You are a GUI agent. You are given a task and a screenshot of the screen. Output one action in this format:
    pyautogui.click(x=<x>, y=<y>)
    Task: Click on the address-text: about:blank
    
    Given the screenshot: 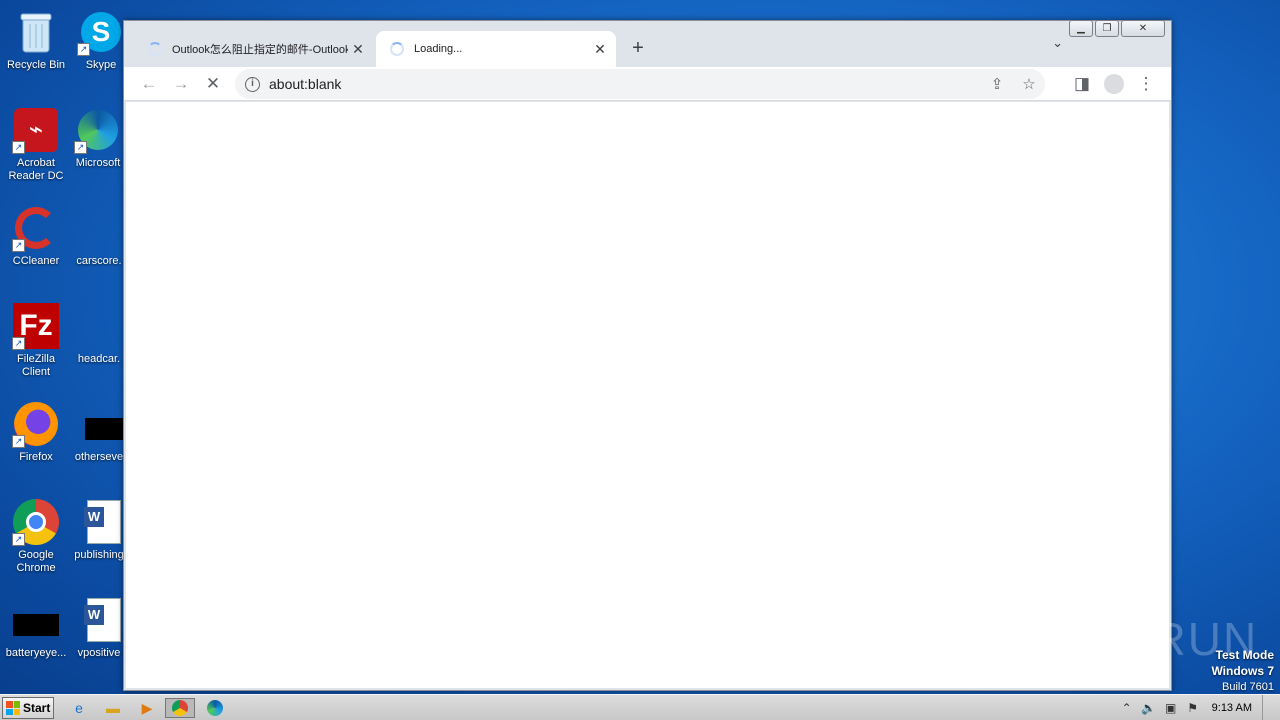 What is the action you would take?
    pyautogui.click(x=625, y=84)
    